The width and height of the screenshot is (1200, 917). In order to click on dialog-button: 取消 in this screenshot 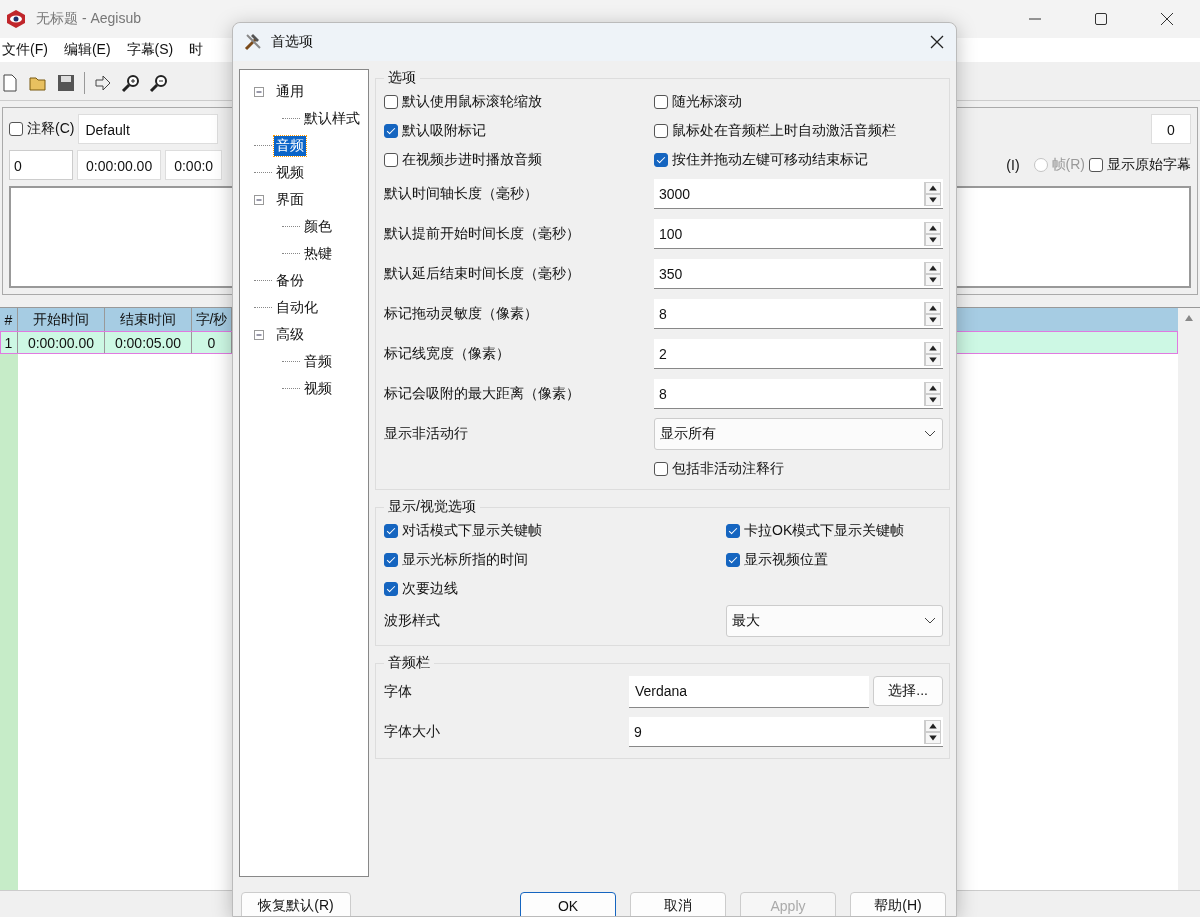, I will do `click(678, 904)`.